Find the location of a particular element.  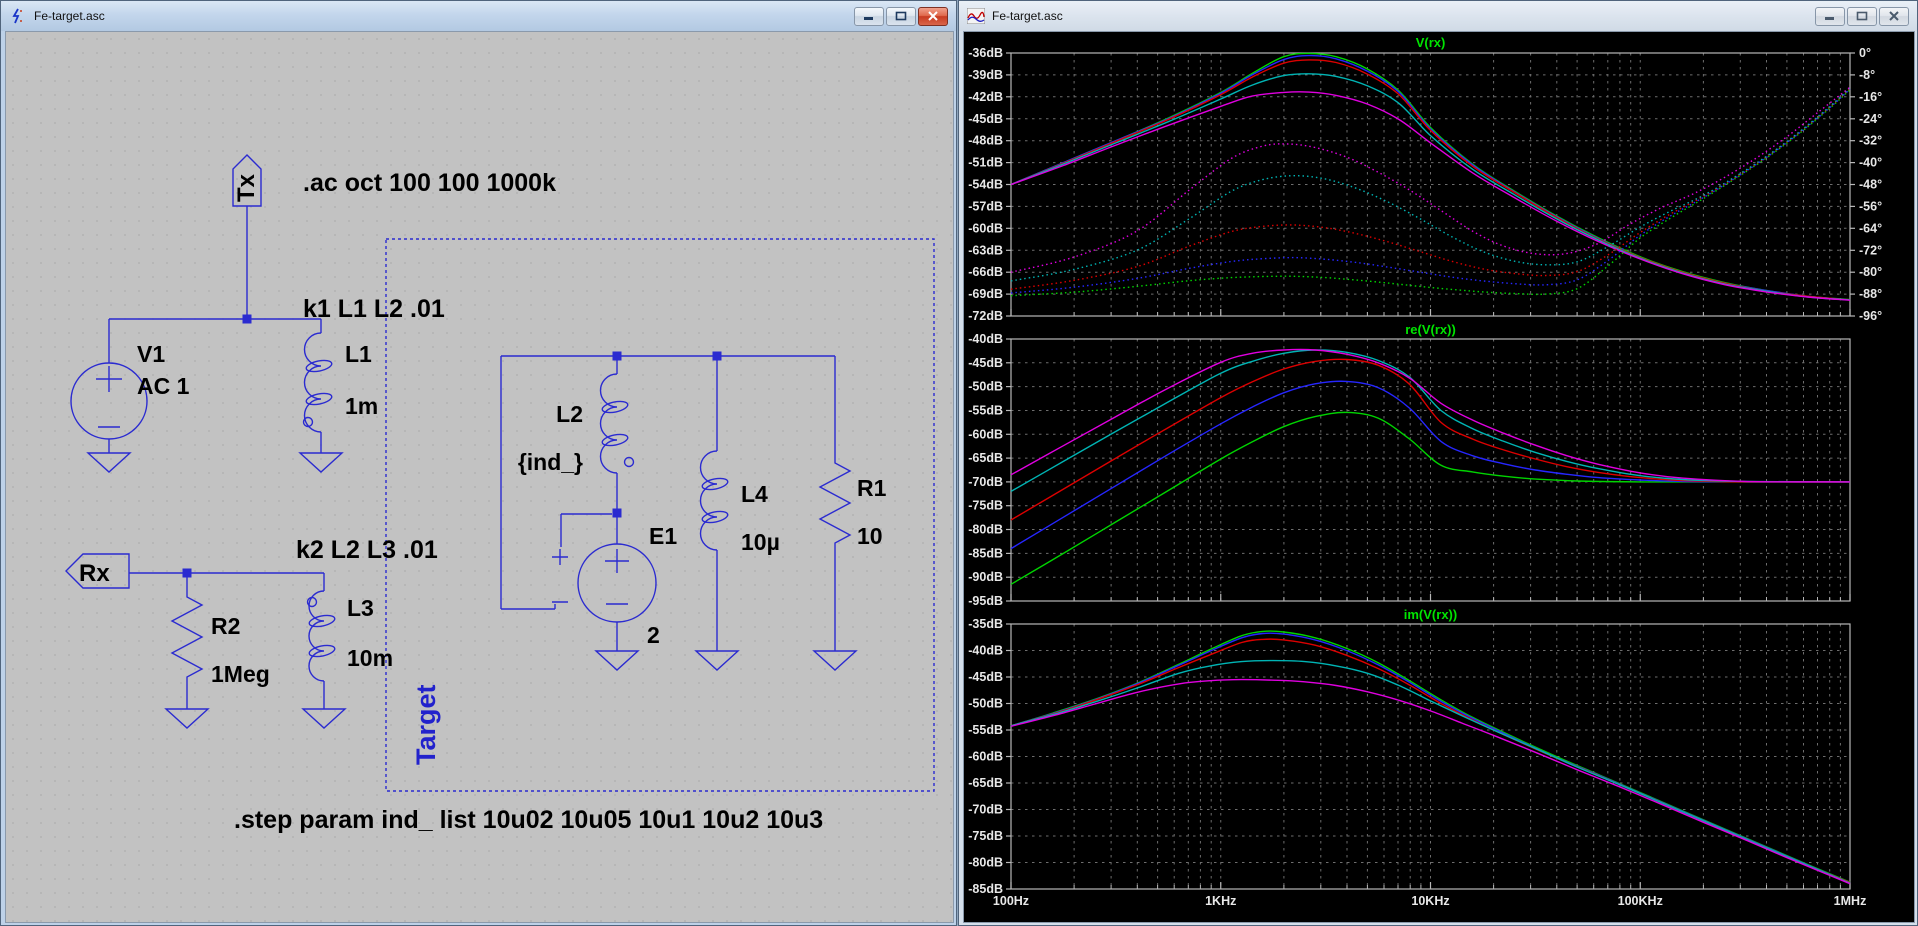

directive-k2: k2 L2 L3 .01 is located at coordinates (367, 550).